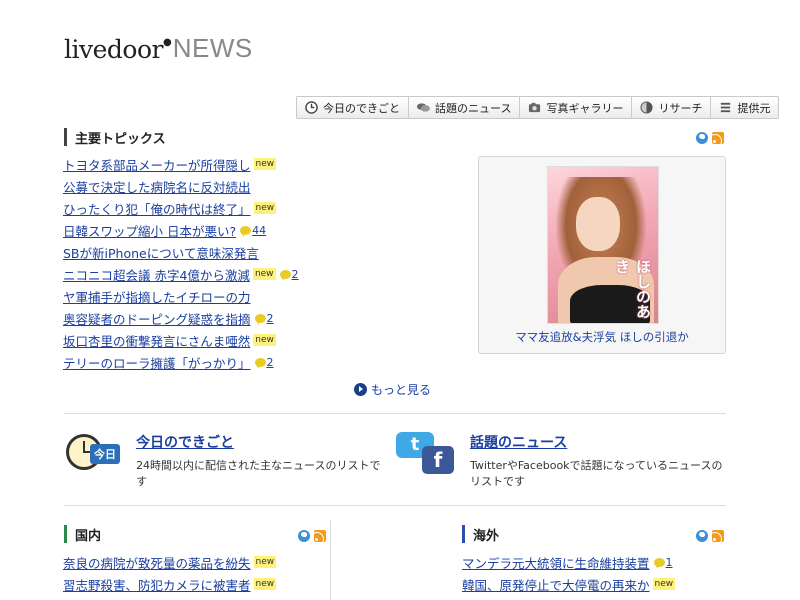 The height and width of the screenshot is (600, 800). I want to click on column-divider, so click(330, 560).